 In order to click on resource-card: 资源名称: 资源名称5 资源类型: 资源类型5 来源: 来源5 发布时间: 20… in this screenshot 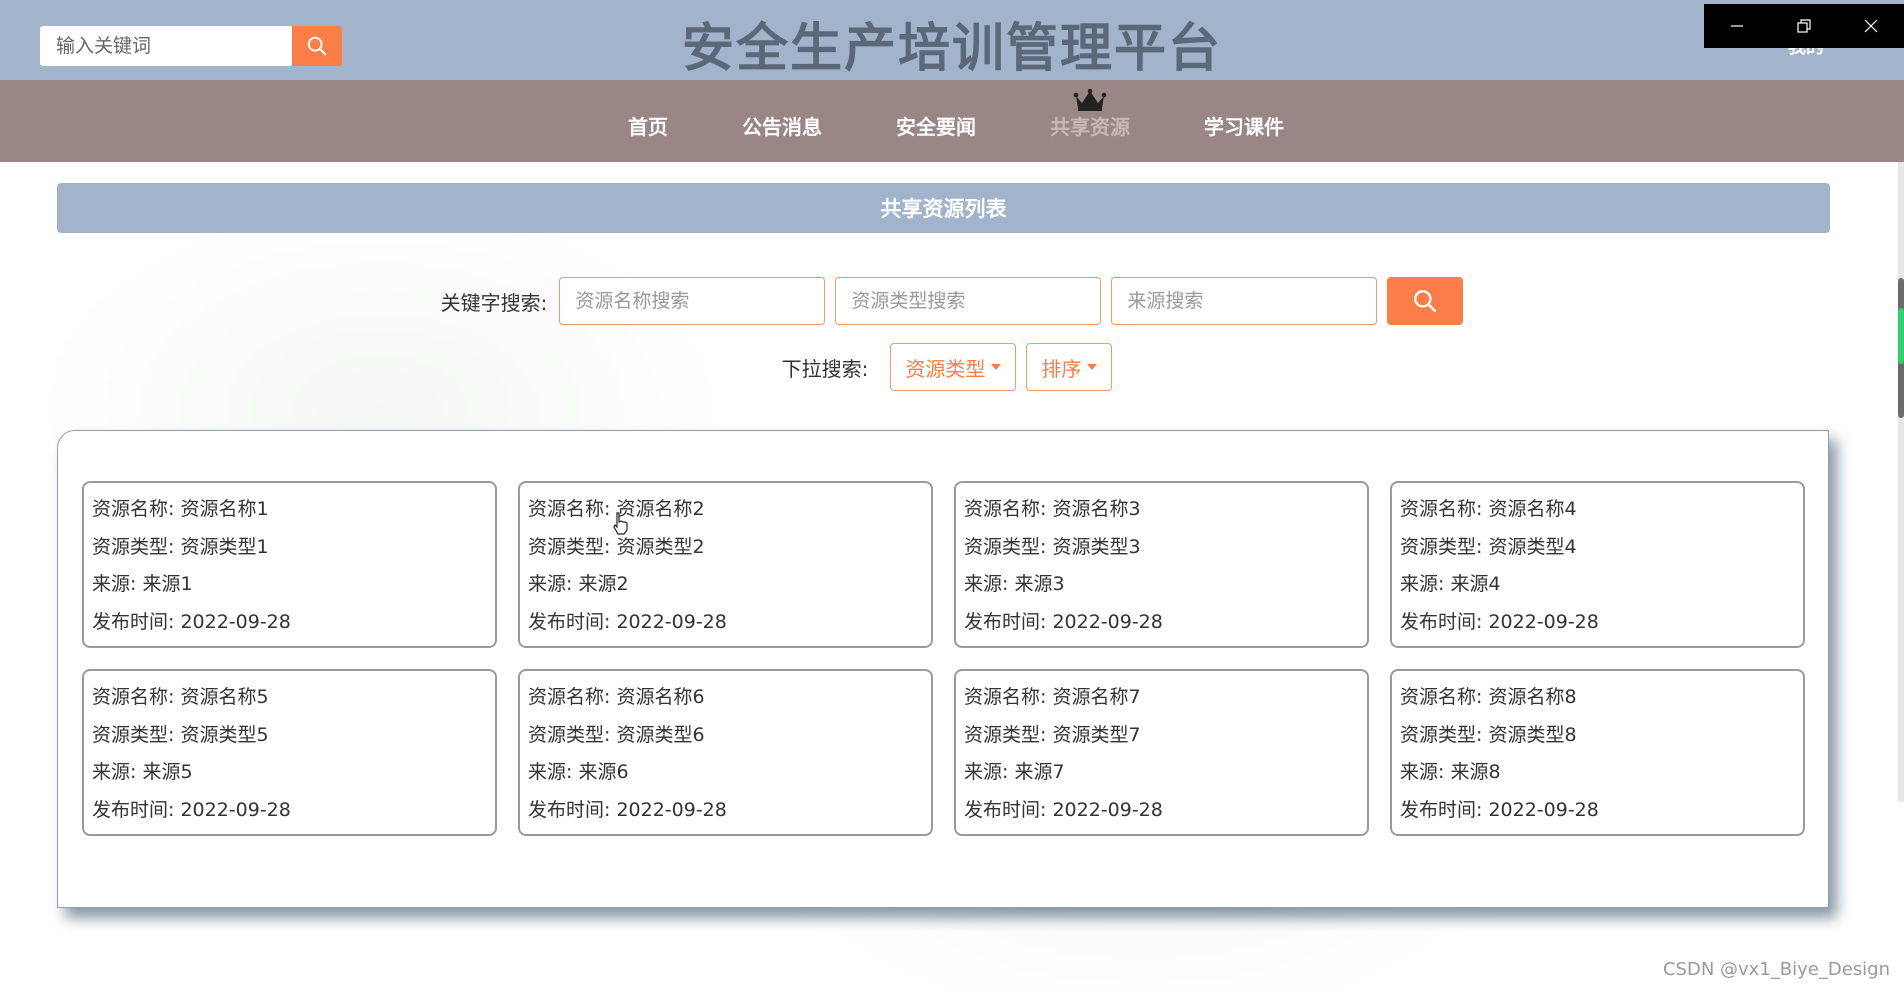, I will do `click(289, 752)`.